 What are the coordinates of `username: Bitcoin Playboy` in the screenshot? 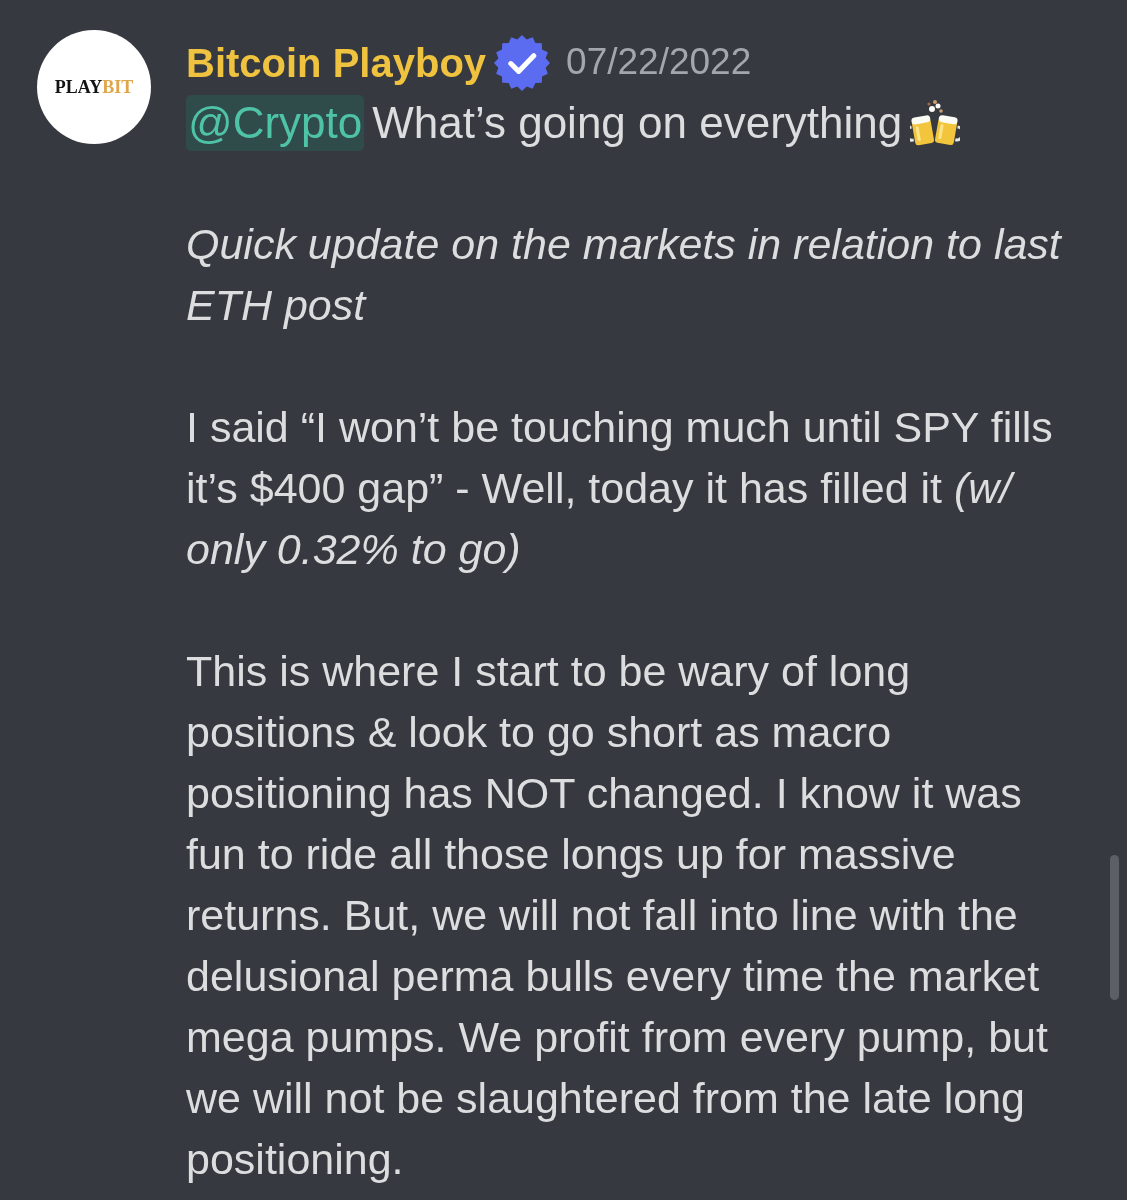 It's located at (336, 62).